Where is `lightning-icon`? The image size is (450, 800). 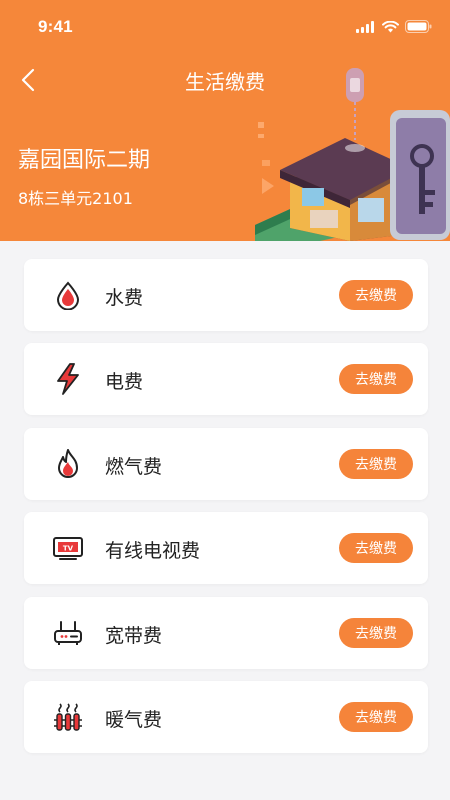
lightning-icon is located at coordinates (68, 379).